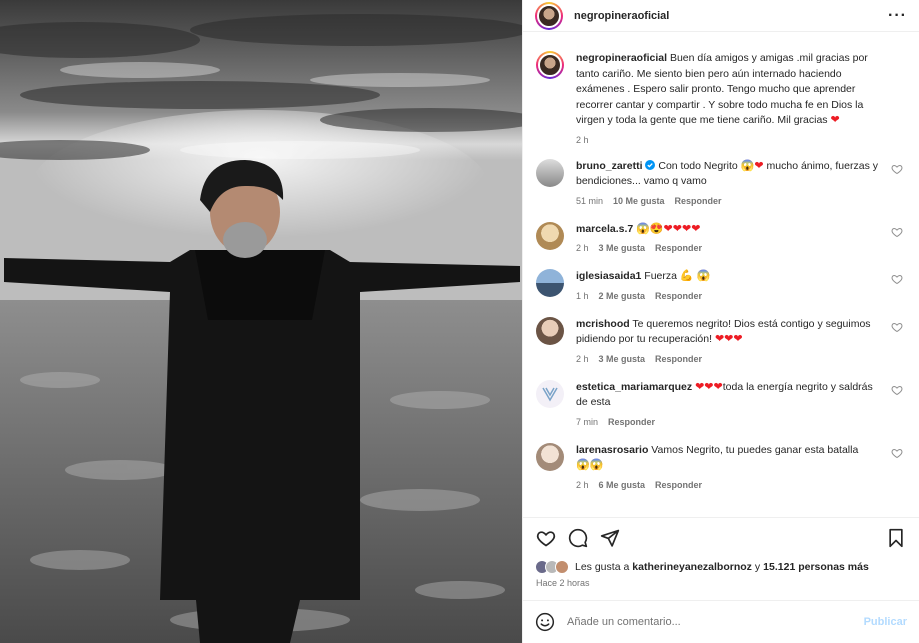 This screenshot has height=643, width=919. What do you see at coordinates (660, 276) in the screenshot?
I see `comment-text: Fuerza` at bounding box center [660, 276].